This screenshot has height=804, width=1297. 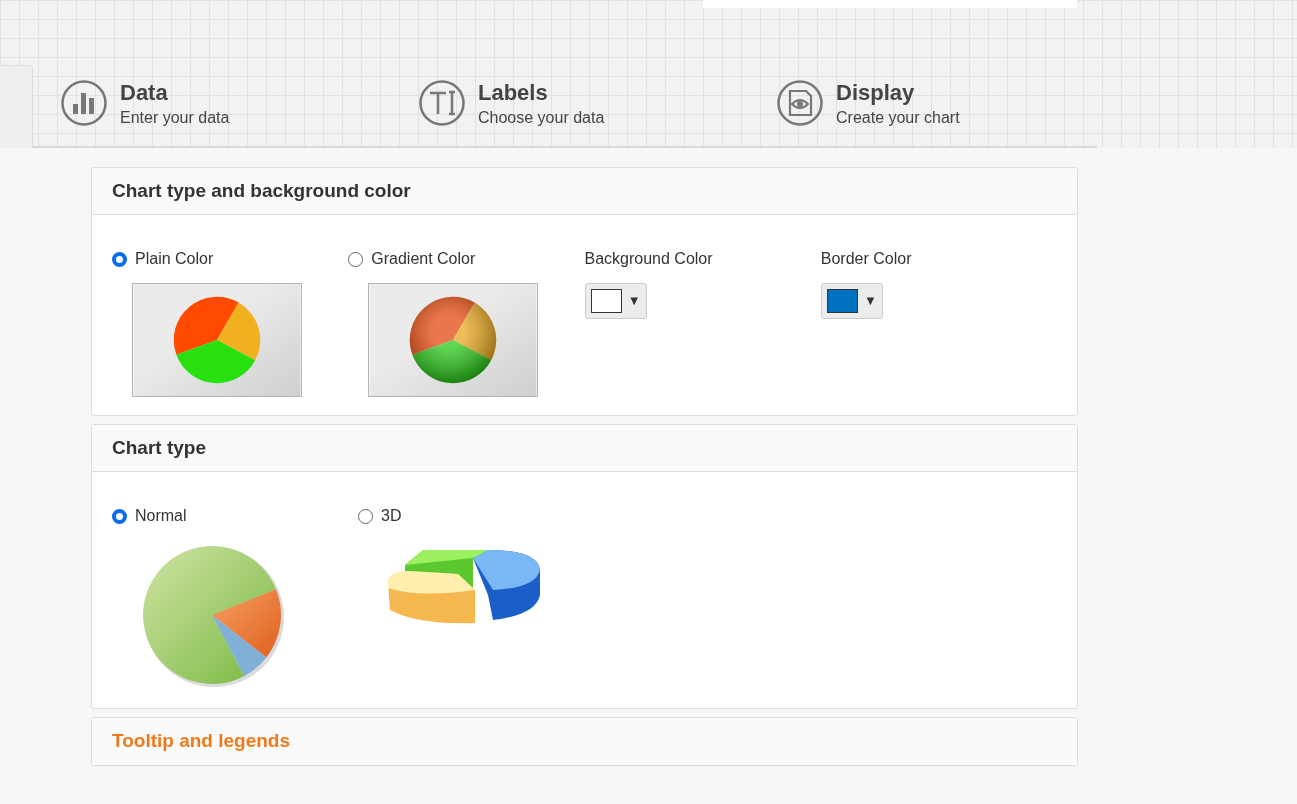 I want to click on text-cursor-icon, so click(x=442, y=103).